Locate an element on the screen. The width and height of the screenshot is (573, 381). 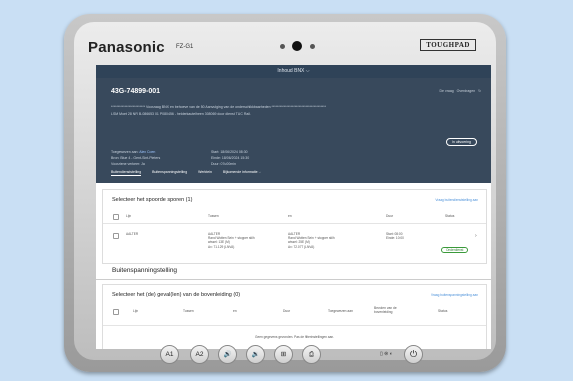
col-header-assignee: Toegewezen aan is located at coordinates (340, 311).